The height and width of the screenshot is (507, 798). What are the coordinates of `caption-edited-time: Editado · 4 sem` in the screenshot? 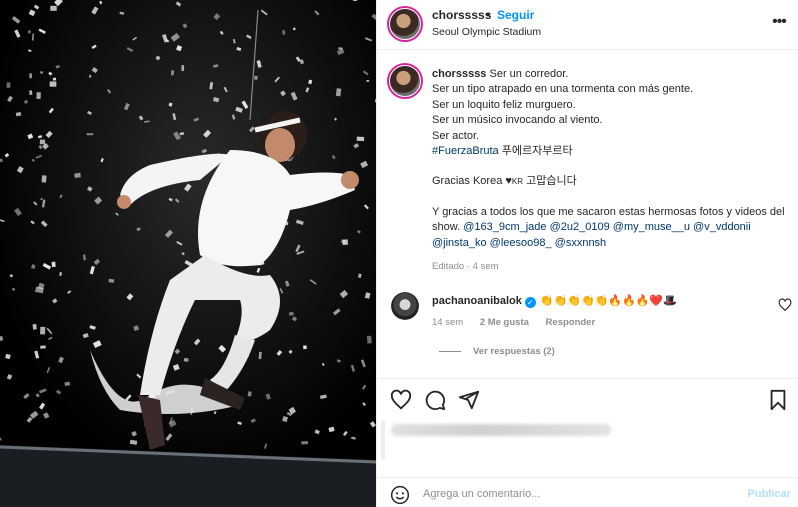 It's located at (465, 266).